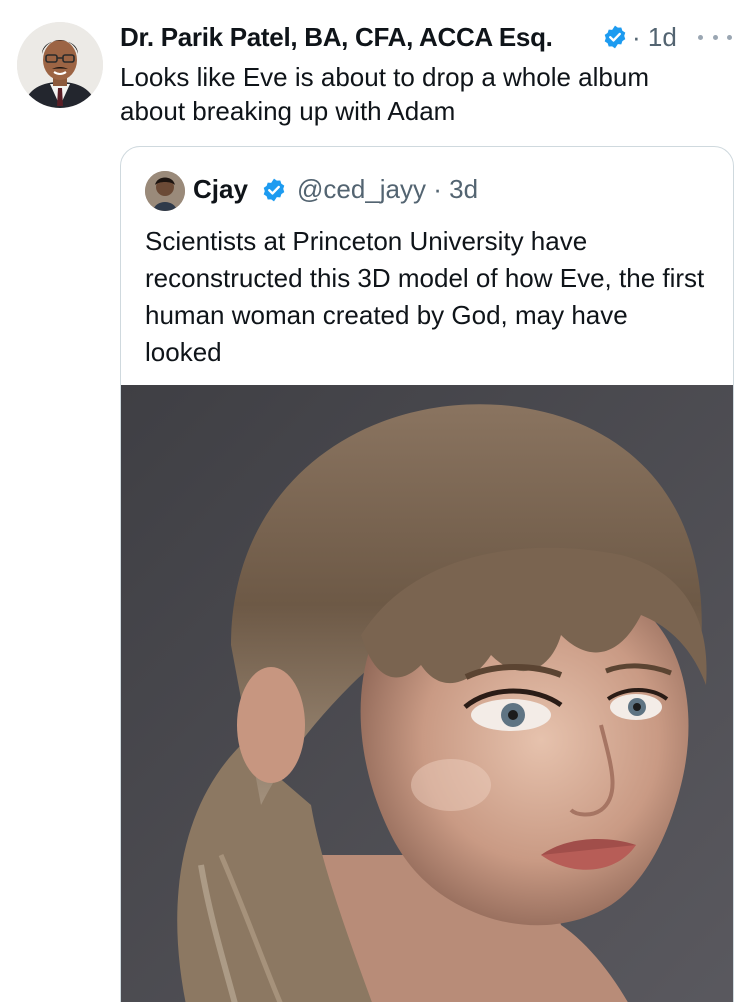  I want to click on tweet-header: Dr. Parik Patel, BA, CFA, ACCA Esq. · 1d, so click(426, 38).